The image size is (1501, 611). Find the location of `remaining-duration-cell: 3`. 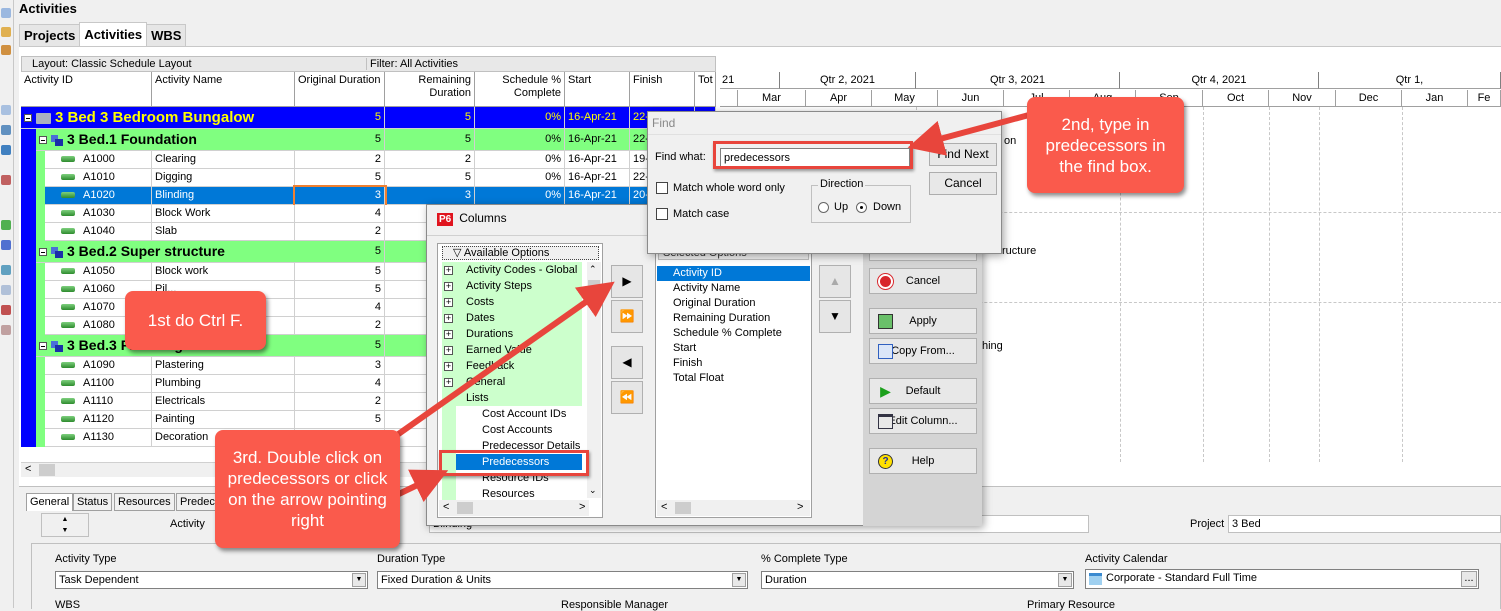

remaining-duration-cell: 3 is located at coordinates (430, 196).